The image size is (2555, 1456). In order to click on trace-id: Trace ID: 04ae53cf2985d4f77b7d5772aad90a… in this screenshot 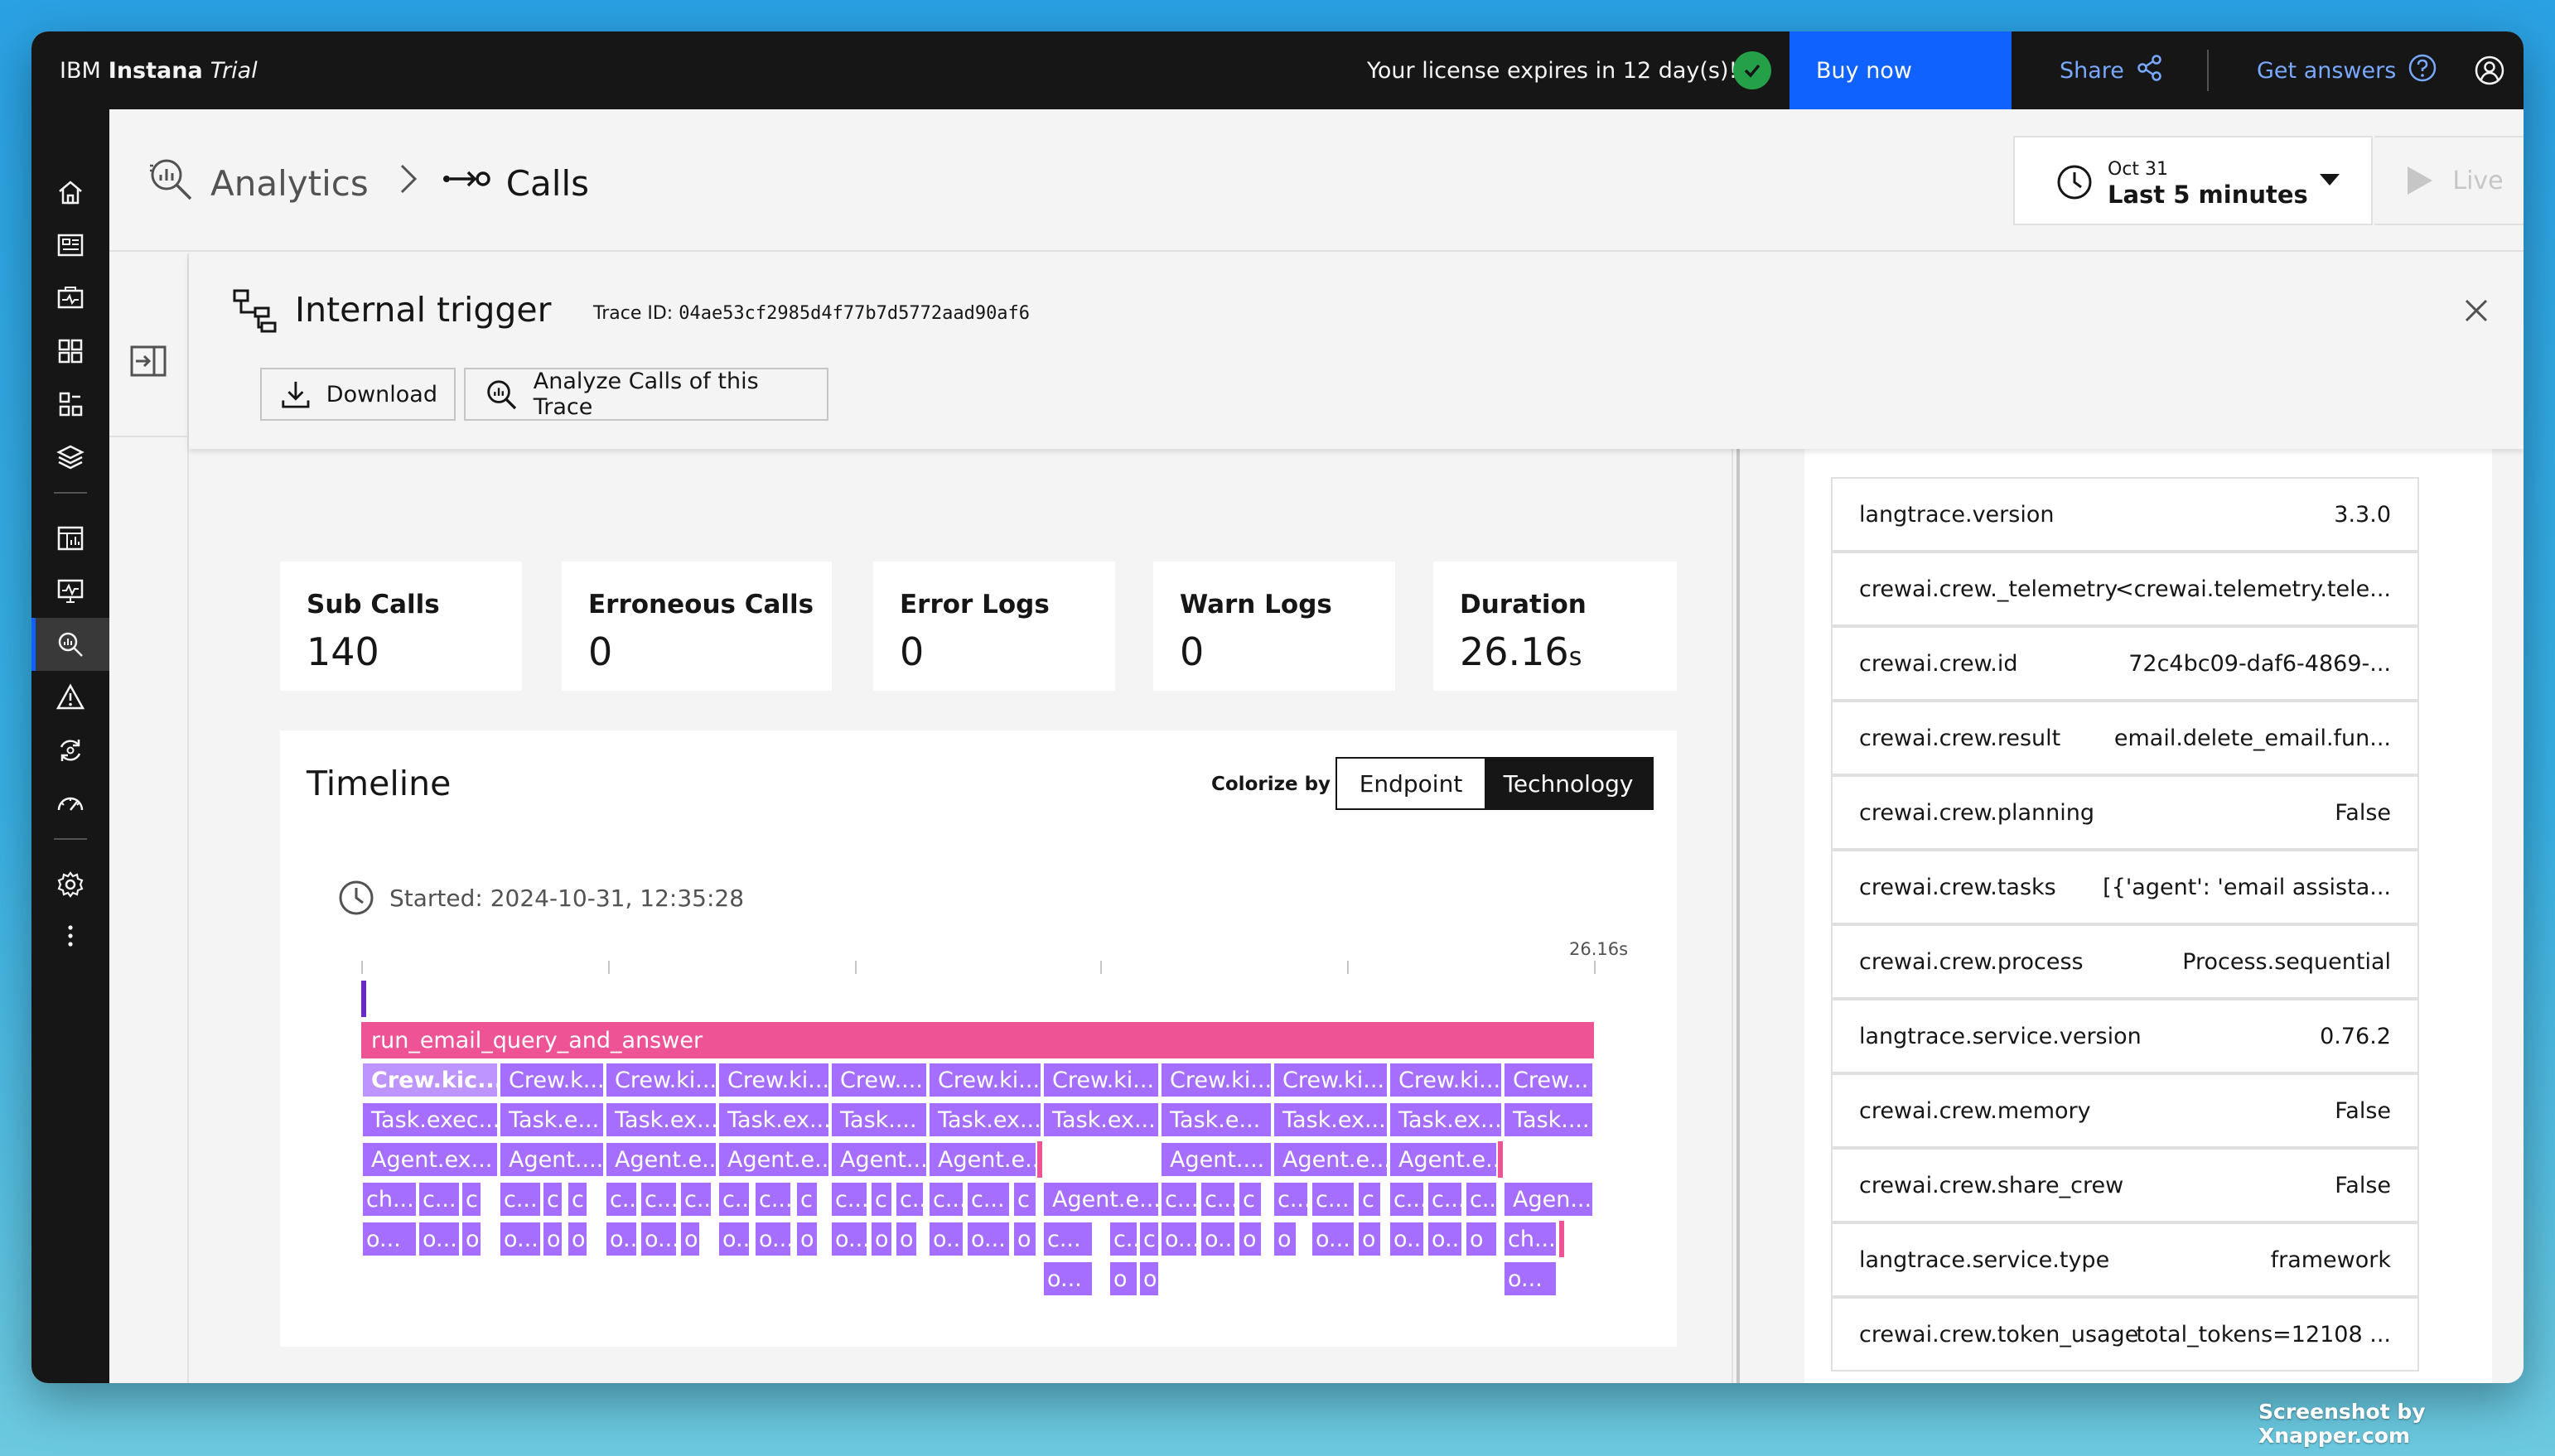, I will do `click(811, 313)`.